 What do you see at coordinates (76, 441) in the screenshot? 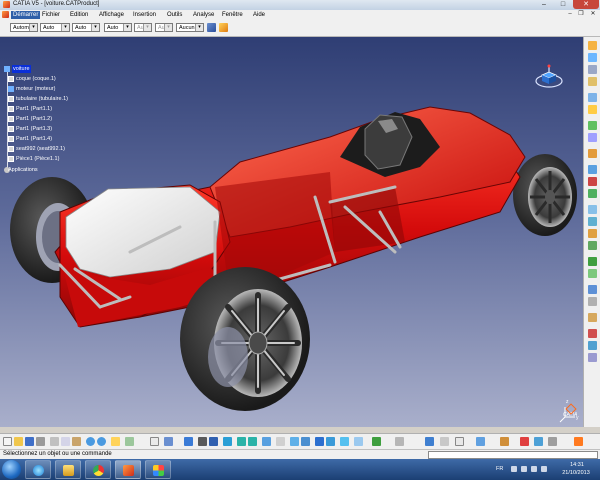
I see `paste-icon` at bounding box center [76, 441].